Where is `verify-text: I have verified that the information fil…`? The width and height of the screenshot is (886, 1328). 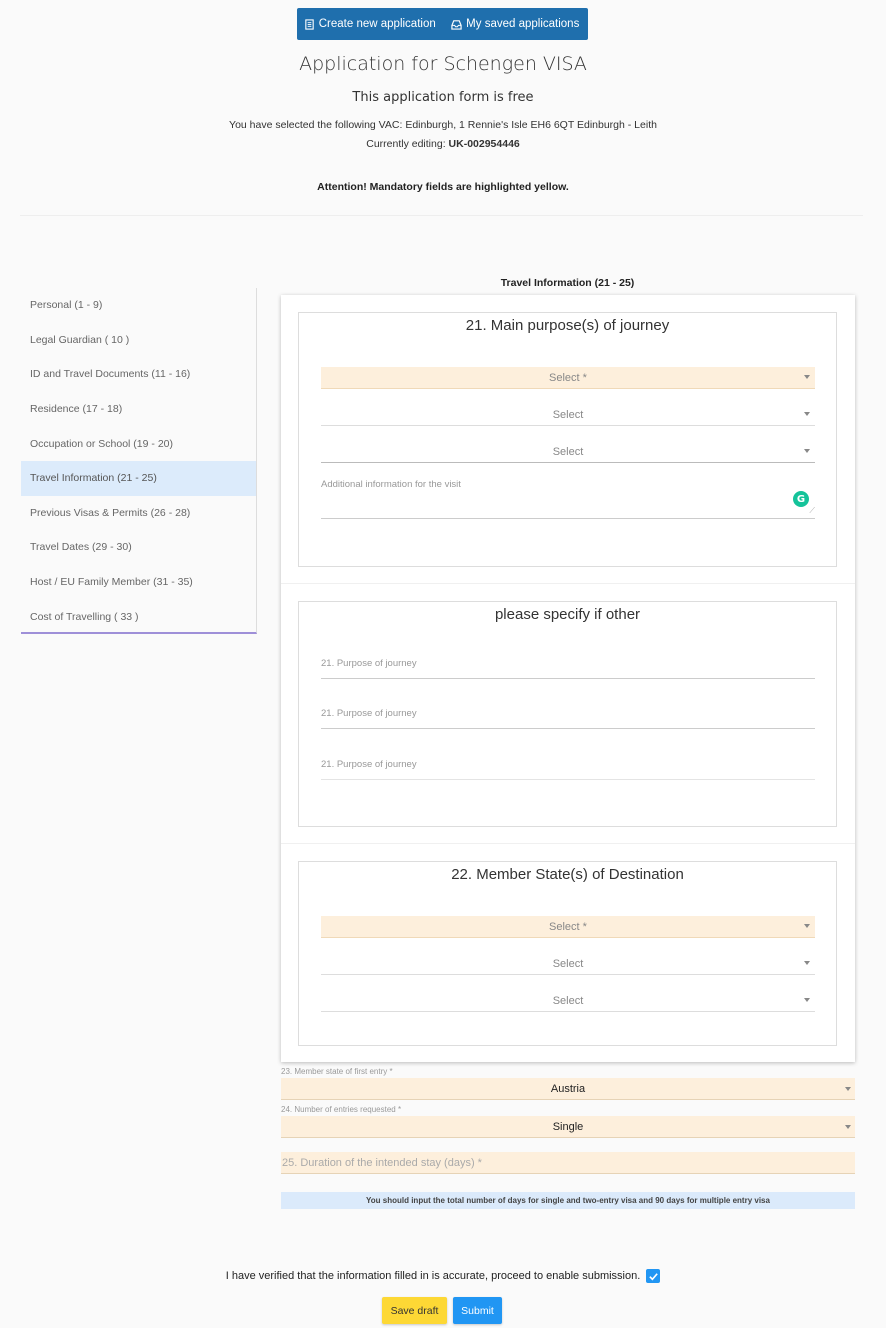 verify-text: I have verified that the information fil… is located at coordinates (433, 1276).